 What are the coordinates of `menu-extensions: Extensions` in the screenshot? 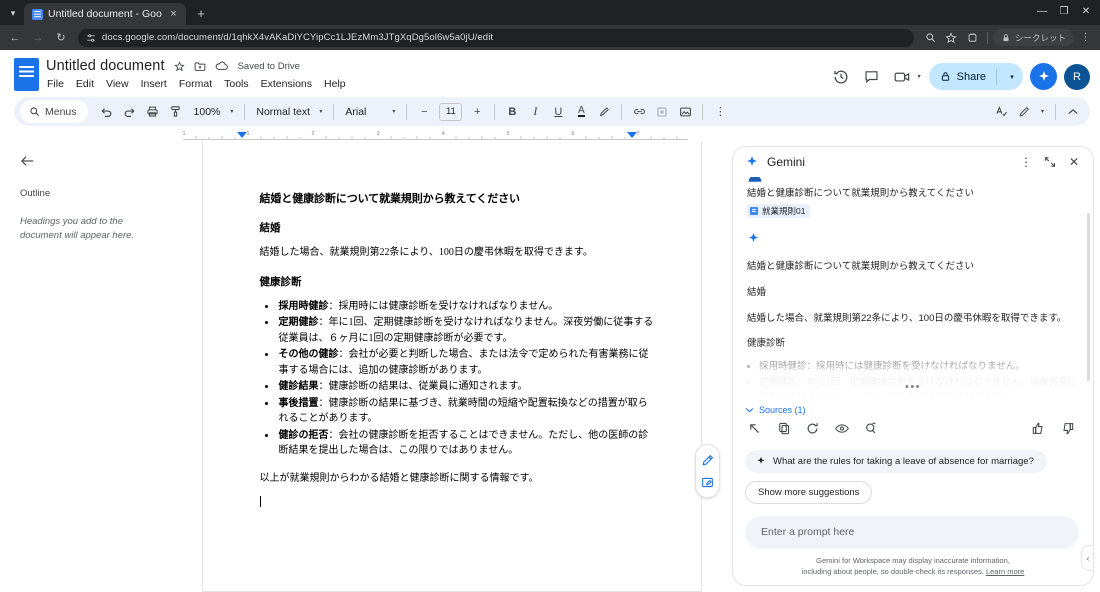 It's located at (286, 84).